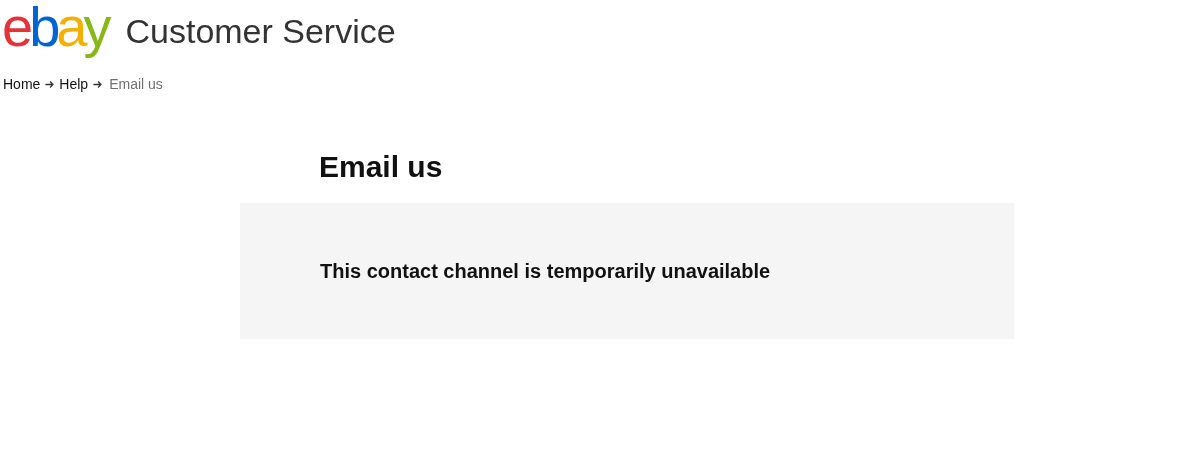 The width and height of the screenshot is (1183, 462). I want to click on page-title: Customer Service, so click(260, 31).